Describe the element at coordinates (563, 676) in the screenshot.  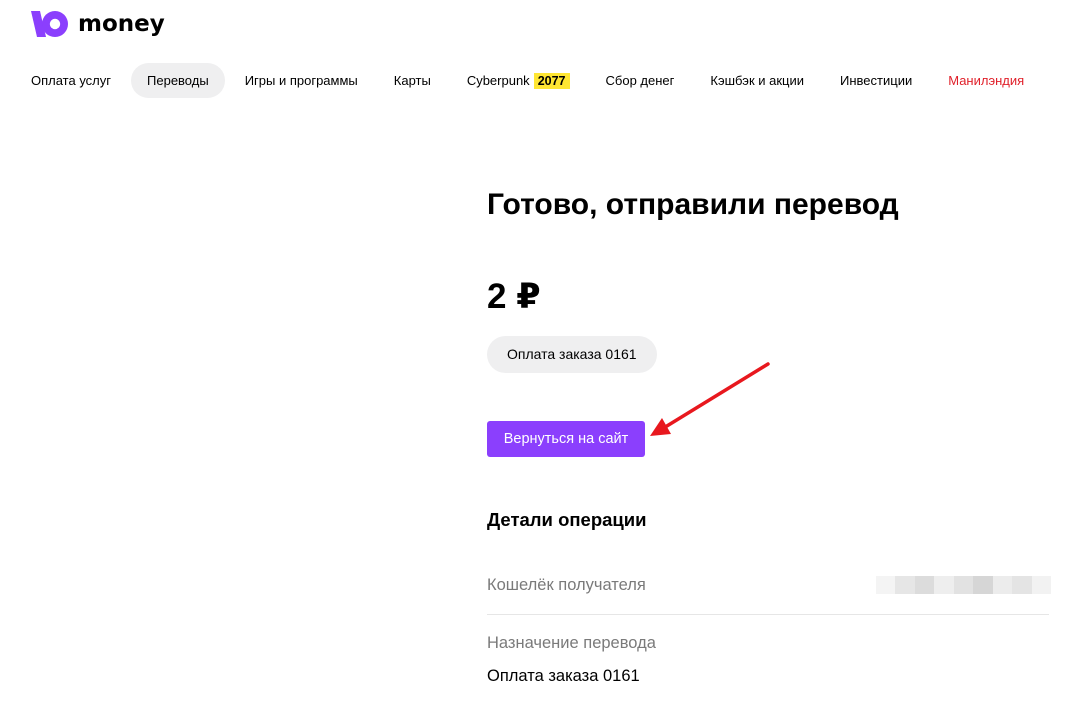
I see `purpose-value: Оплата заказа 0161` at that location.